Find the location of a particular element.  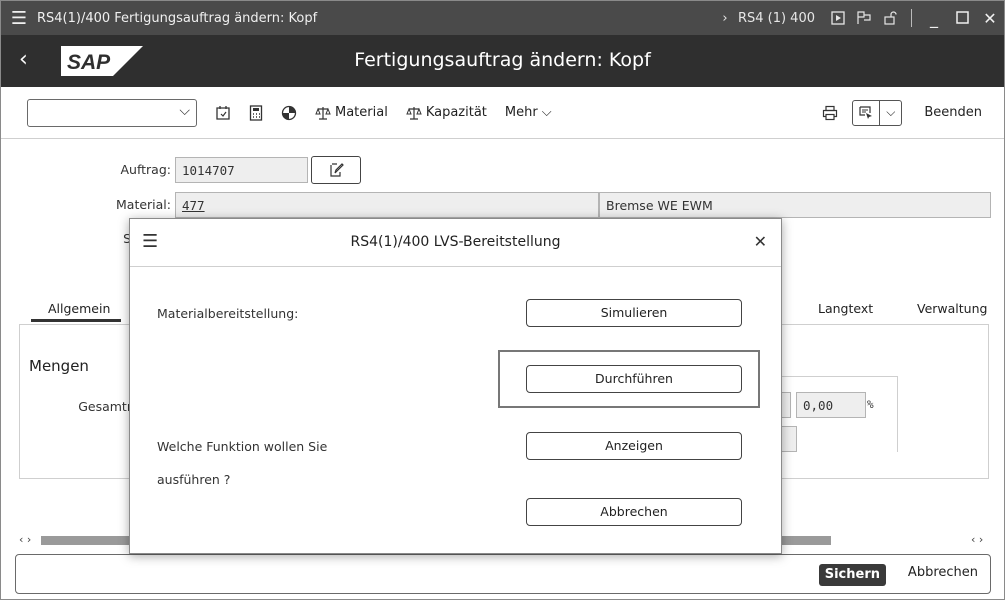

percent-field: 0,00 is located at coordinates (831, 405).